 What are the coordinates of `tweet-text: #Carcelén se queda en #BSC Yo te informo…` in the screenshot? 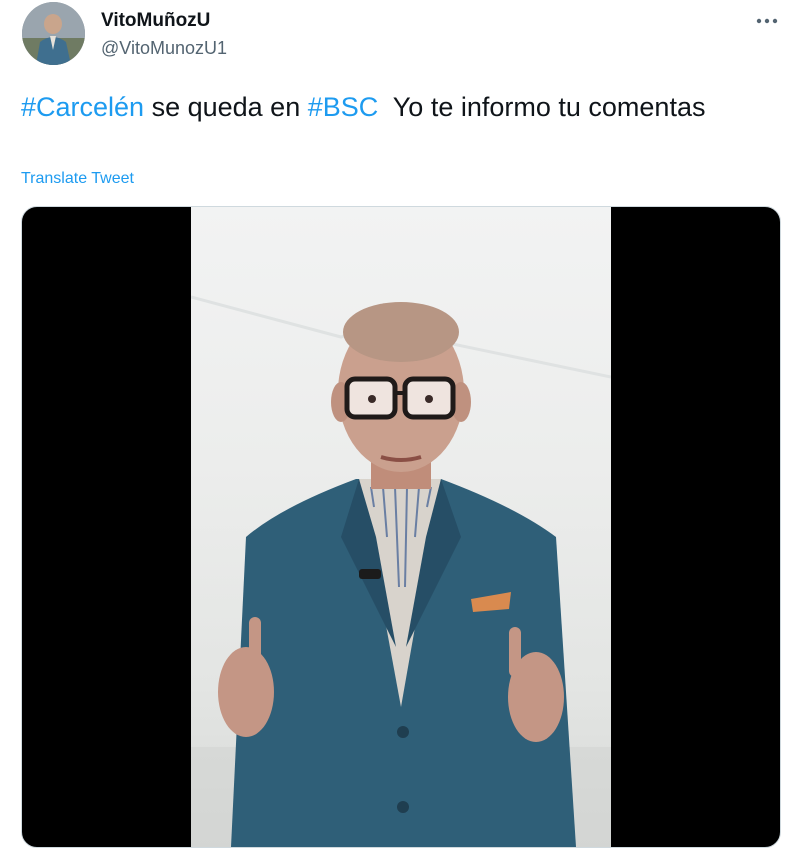 It's located at (391, 107).